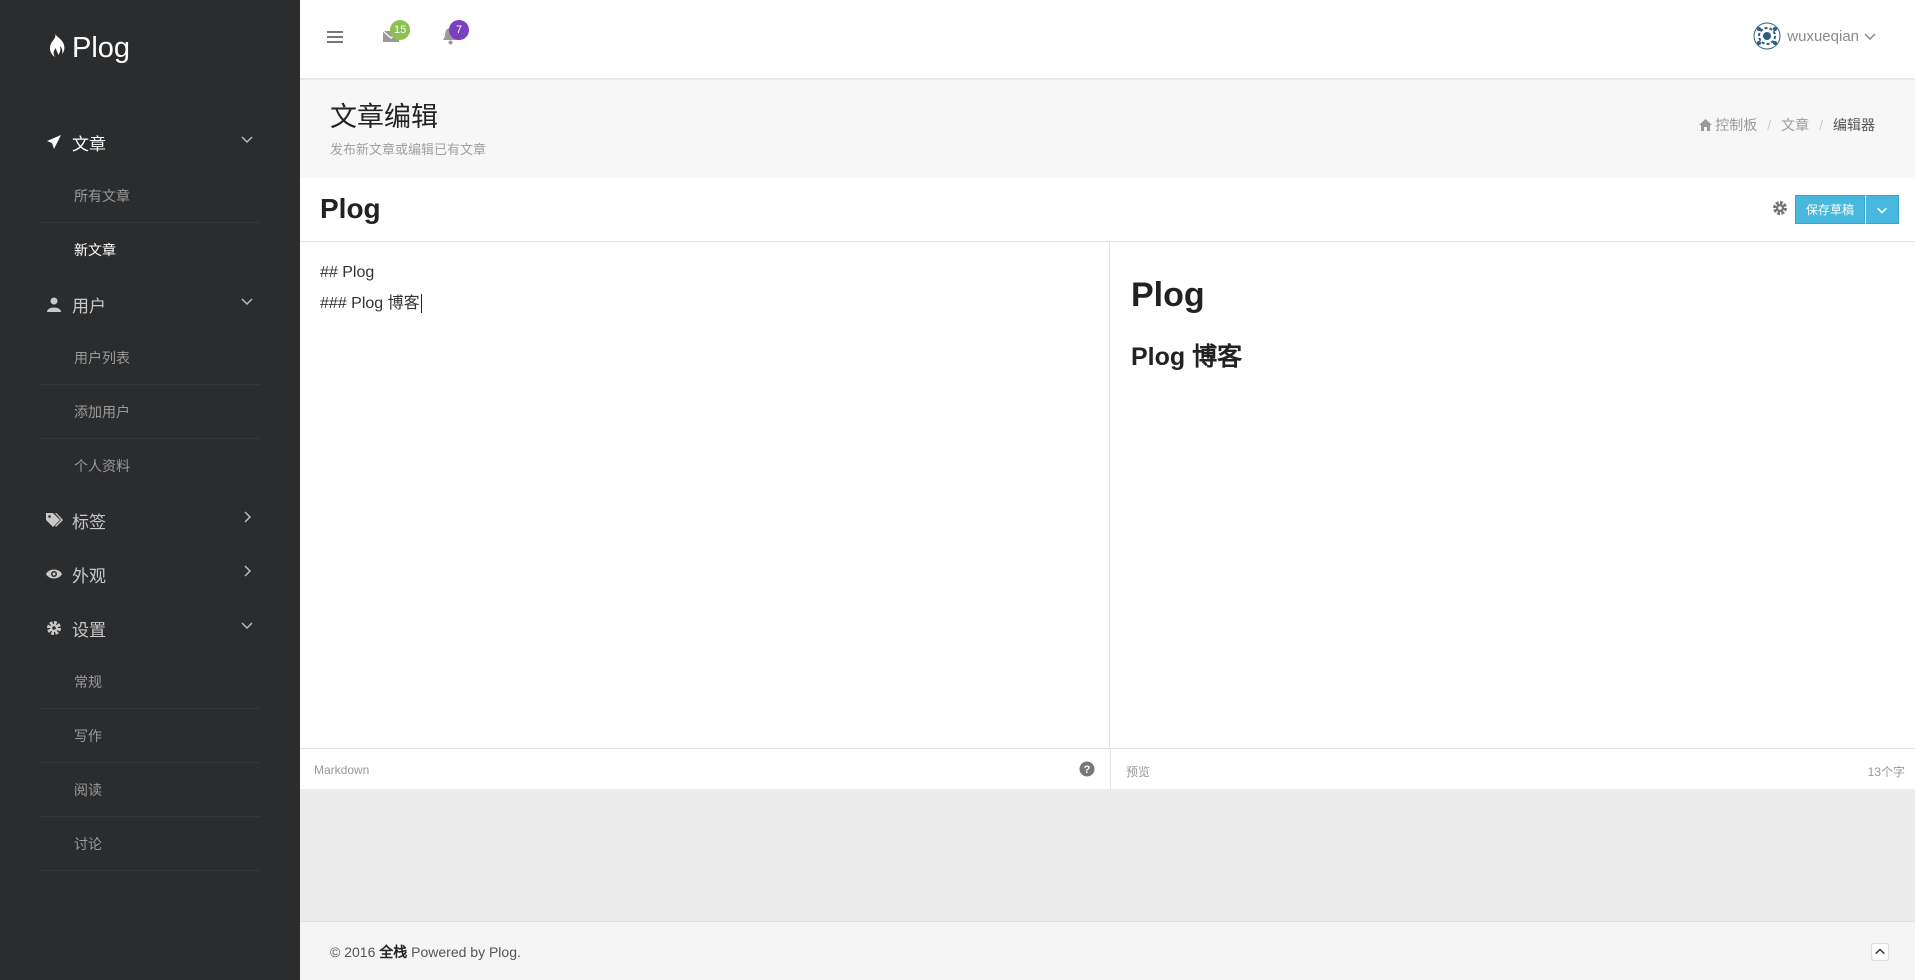 The width and height of the screenshot is (1915, 980). I want to click on word-count: 13个字, so click(1886, 772).